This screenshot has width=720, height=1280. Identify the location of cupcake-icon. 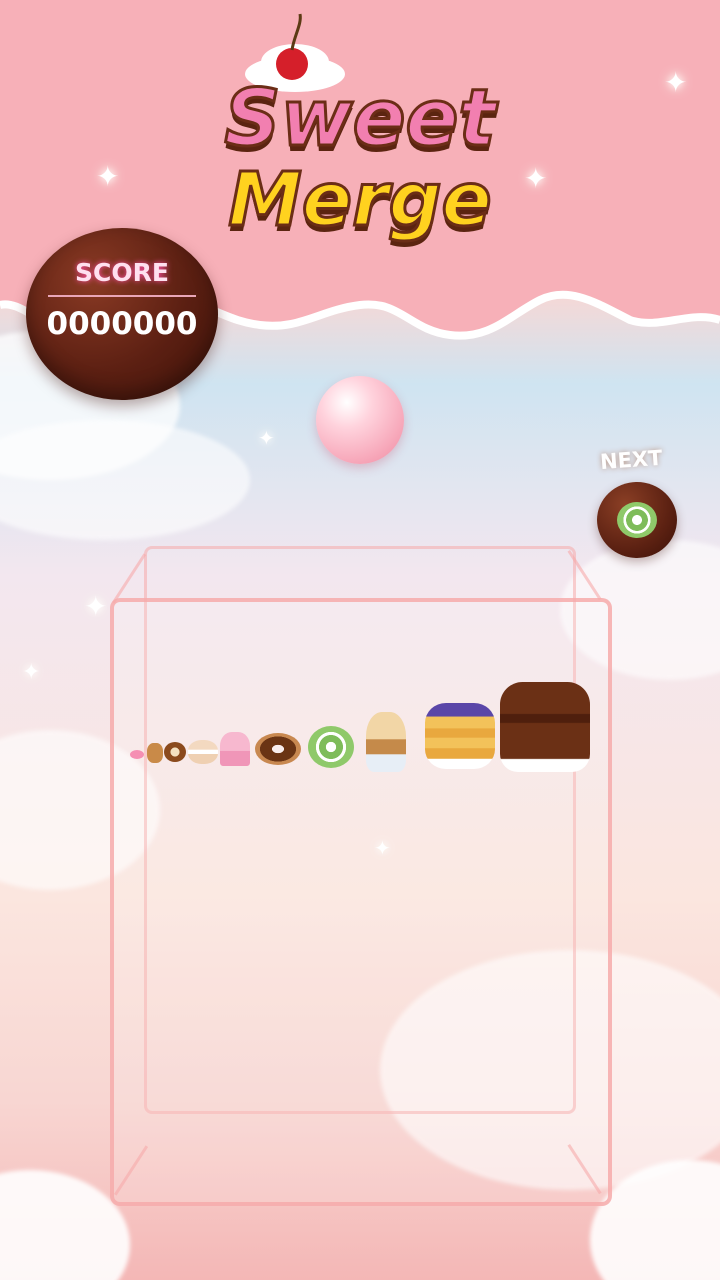
(235, 749).